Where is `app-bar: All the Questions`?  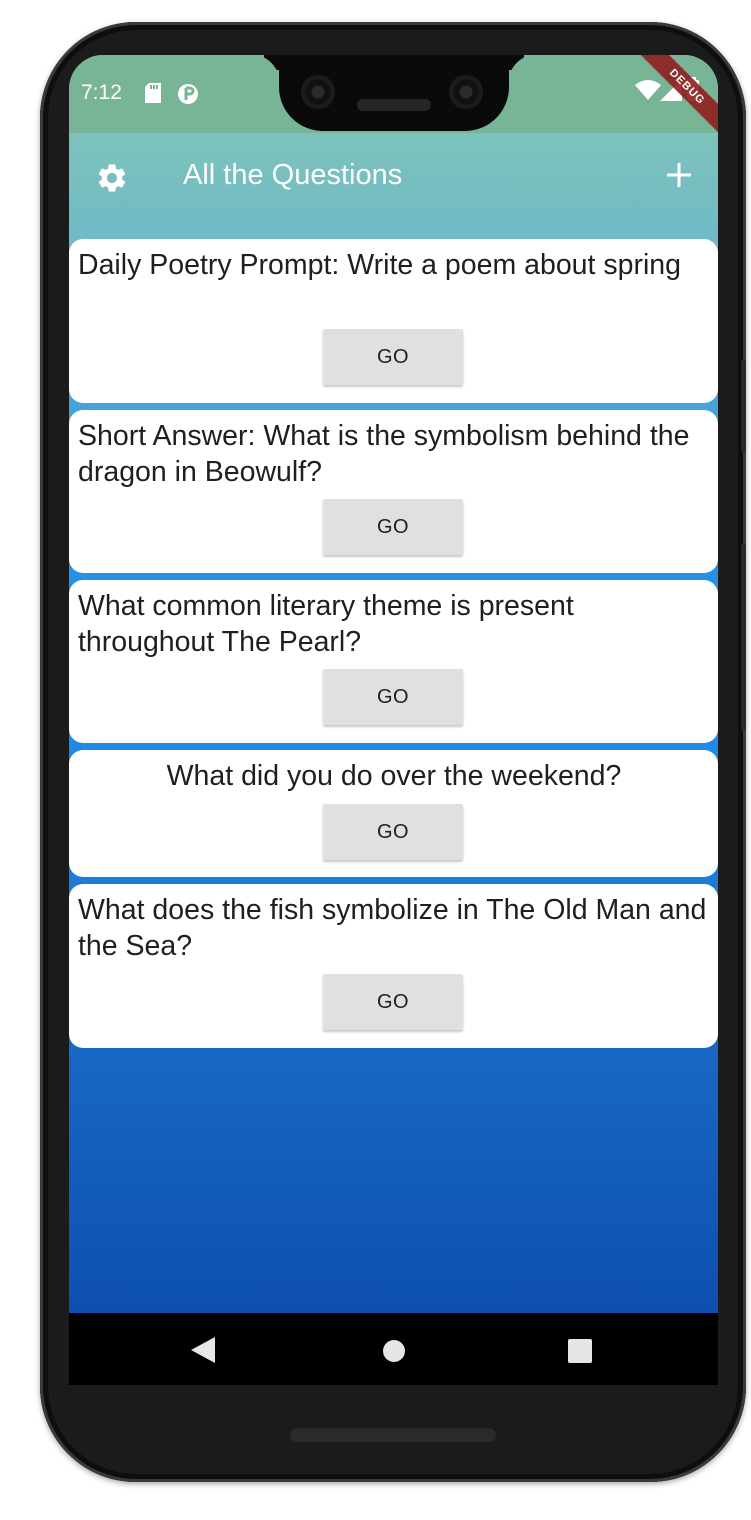 app-bar: All the Questions is located at coordinates (393, 178).